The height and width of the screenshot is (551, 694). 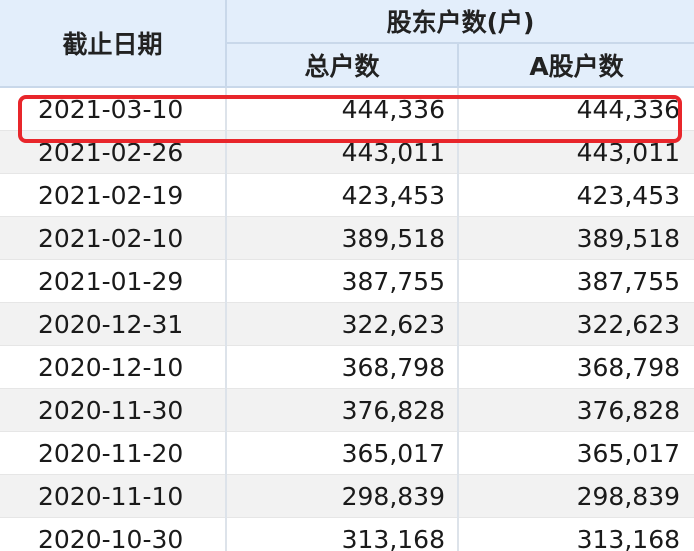 I want to click on table-row: 2021-02-19 423,453 423,453, so click(x=347, y=195).